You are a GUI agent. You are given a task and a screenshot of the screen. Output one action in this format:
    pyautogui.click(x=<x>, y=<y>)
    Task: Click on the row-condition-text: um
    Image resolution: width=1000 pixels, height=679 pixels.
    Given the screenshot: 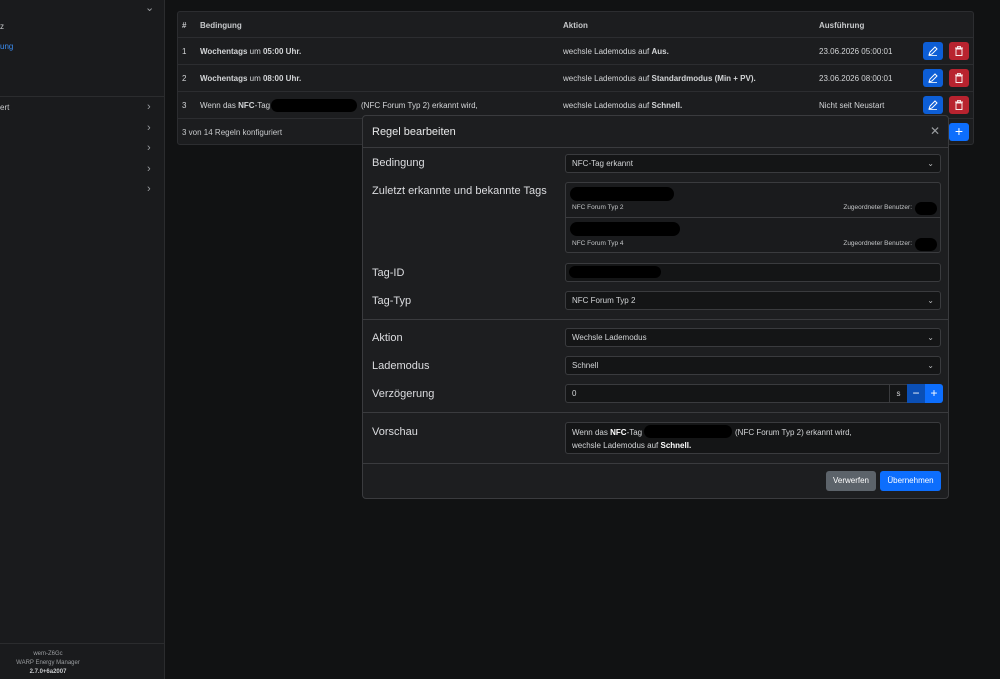 What is the action you would take?
    pyautogui.click(x=255, y=78)
    